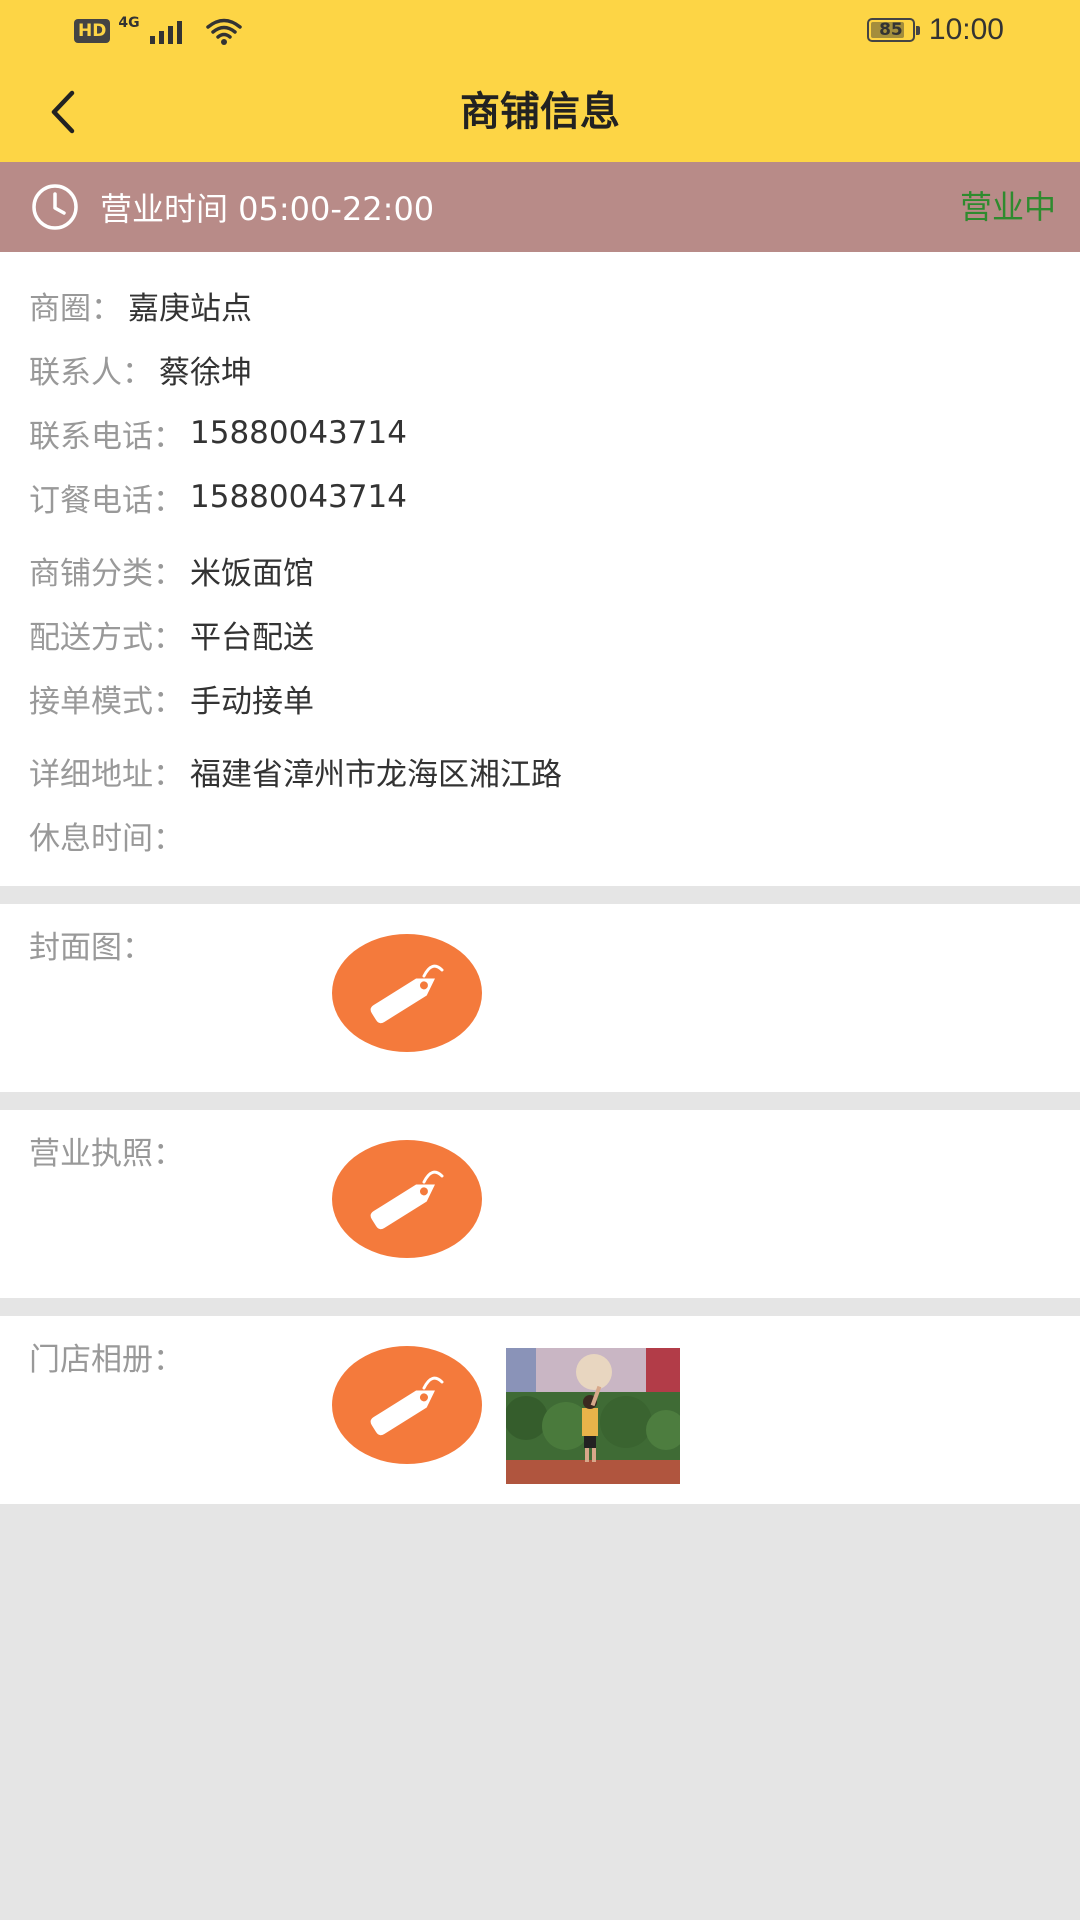 This screenshot has height=1920, width=1080. I want to click on store-album-section: 门店相册：, so click(540, 1410).